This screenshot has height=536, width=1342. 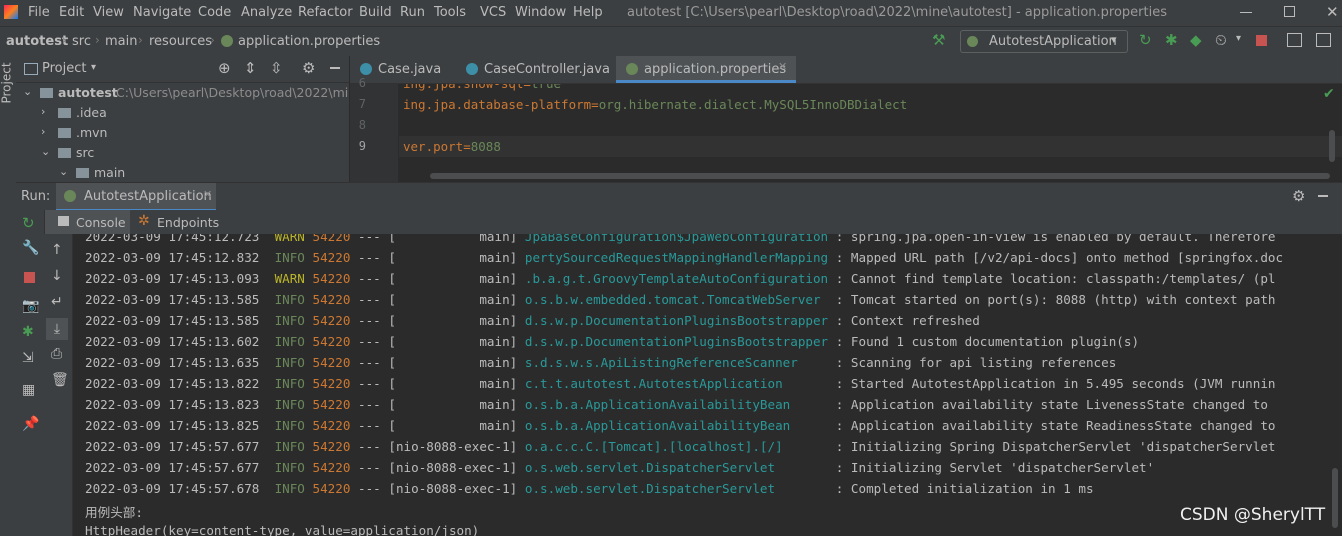 What do you see at coordinates (1335, 498) in the screenshot?
I see `console-vertical-scrollbar` at bounding box center [1335, 498].